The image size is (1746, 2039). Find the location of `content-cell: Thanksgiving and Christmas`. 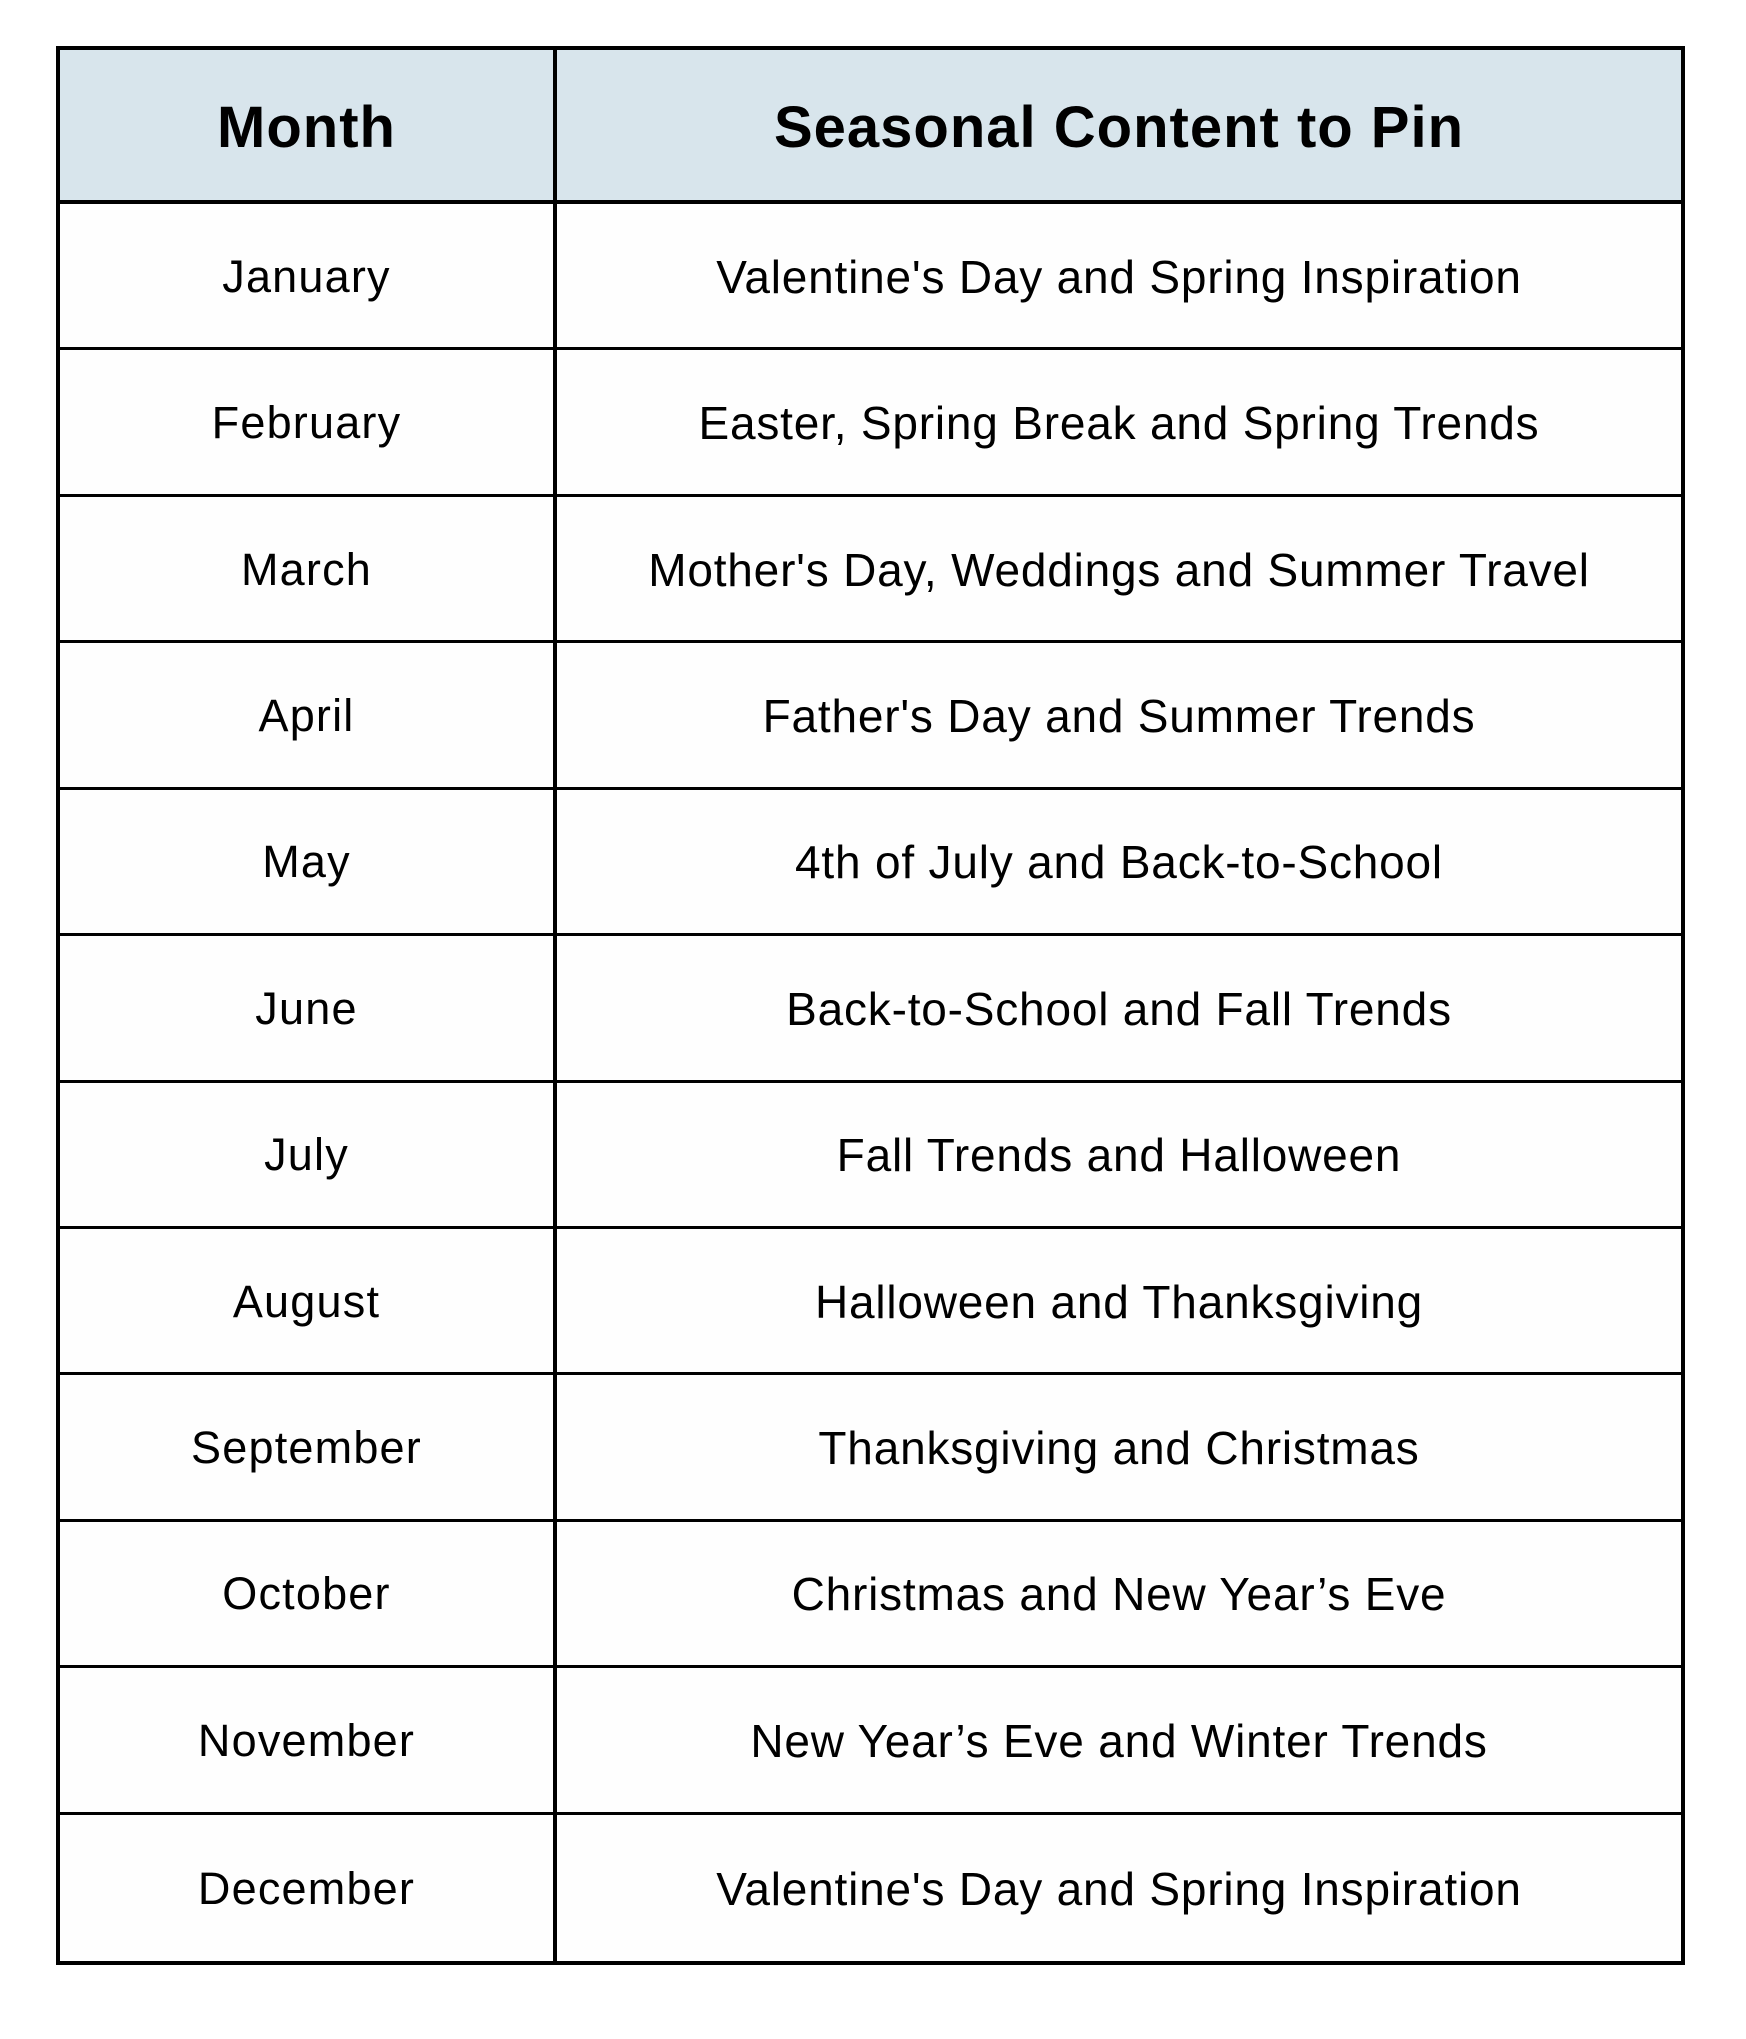

content-cell: Thanksgiving and Christmas is located at coordinates (1119, 1448).